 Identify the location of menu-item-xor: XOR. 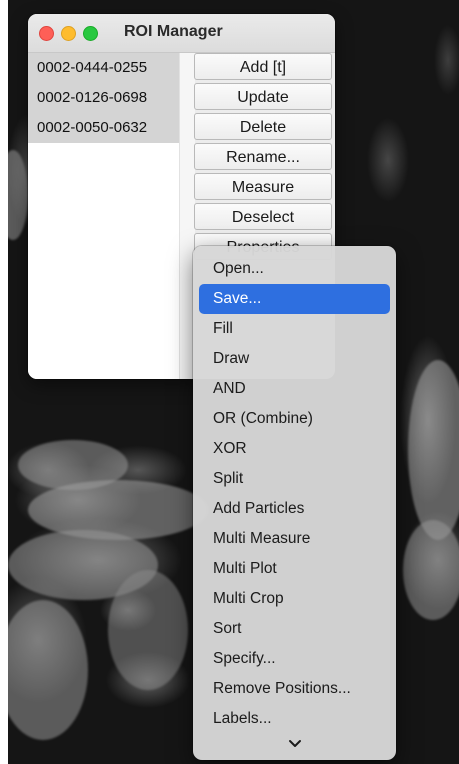
(294, 449).